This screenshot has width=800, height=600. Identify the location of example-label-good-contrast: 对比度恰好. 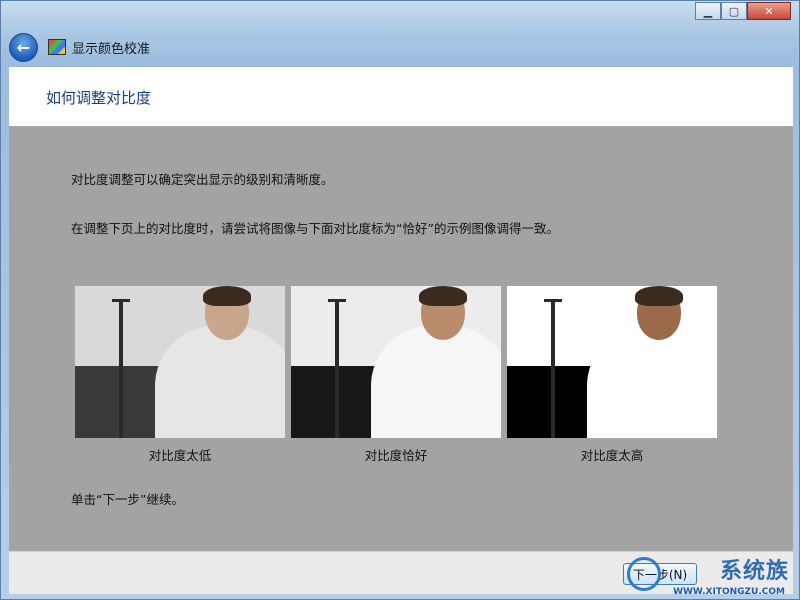
(396, 455).